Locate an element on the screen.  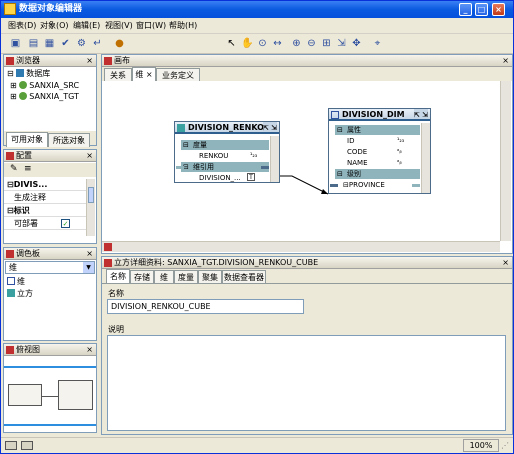
new-icon: ▣ is located at coordinates (15, 43).